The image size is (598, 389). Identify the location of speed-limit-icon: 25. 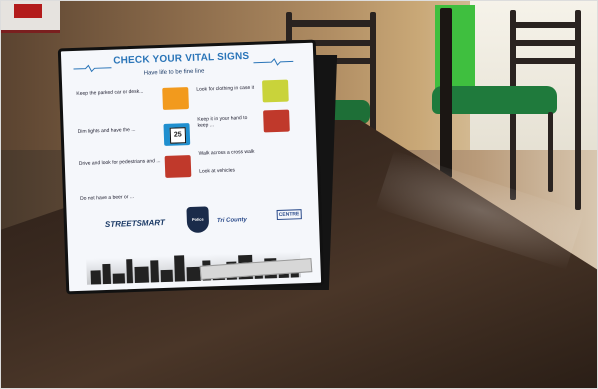
(177, 134).